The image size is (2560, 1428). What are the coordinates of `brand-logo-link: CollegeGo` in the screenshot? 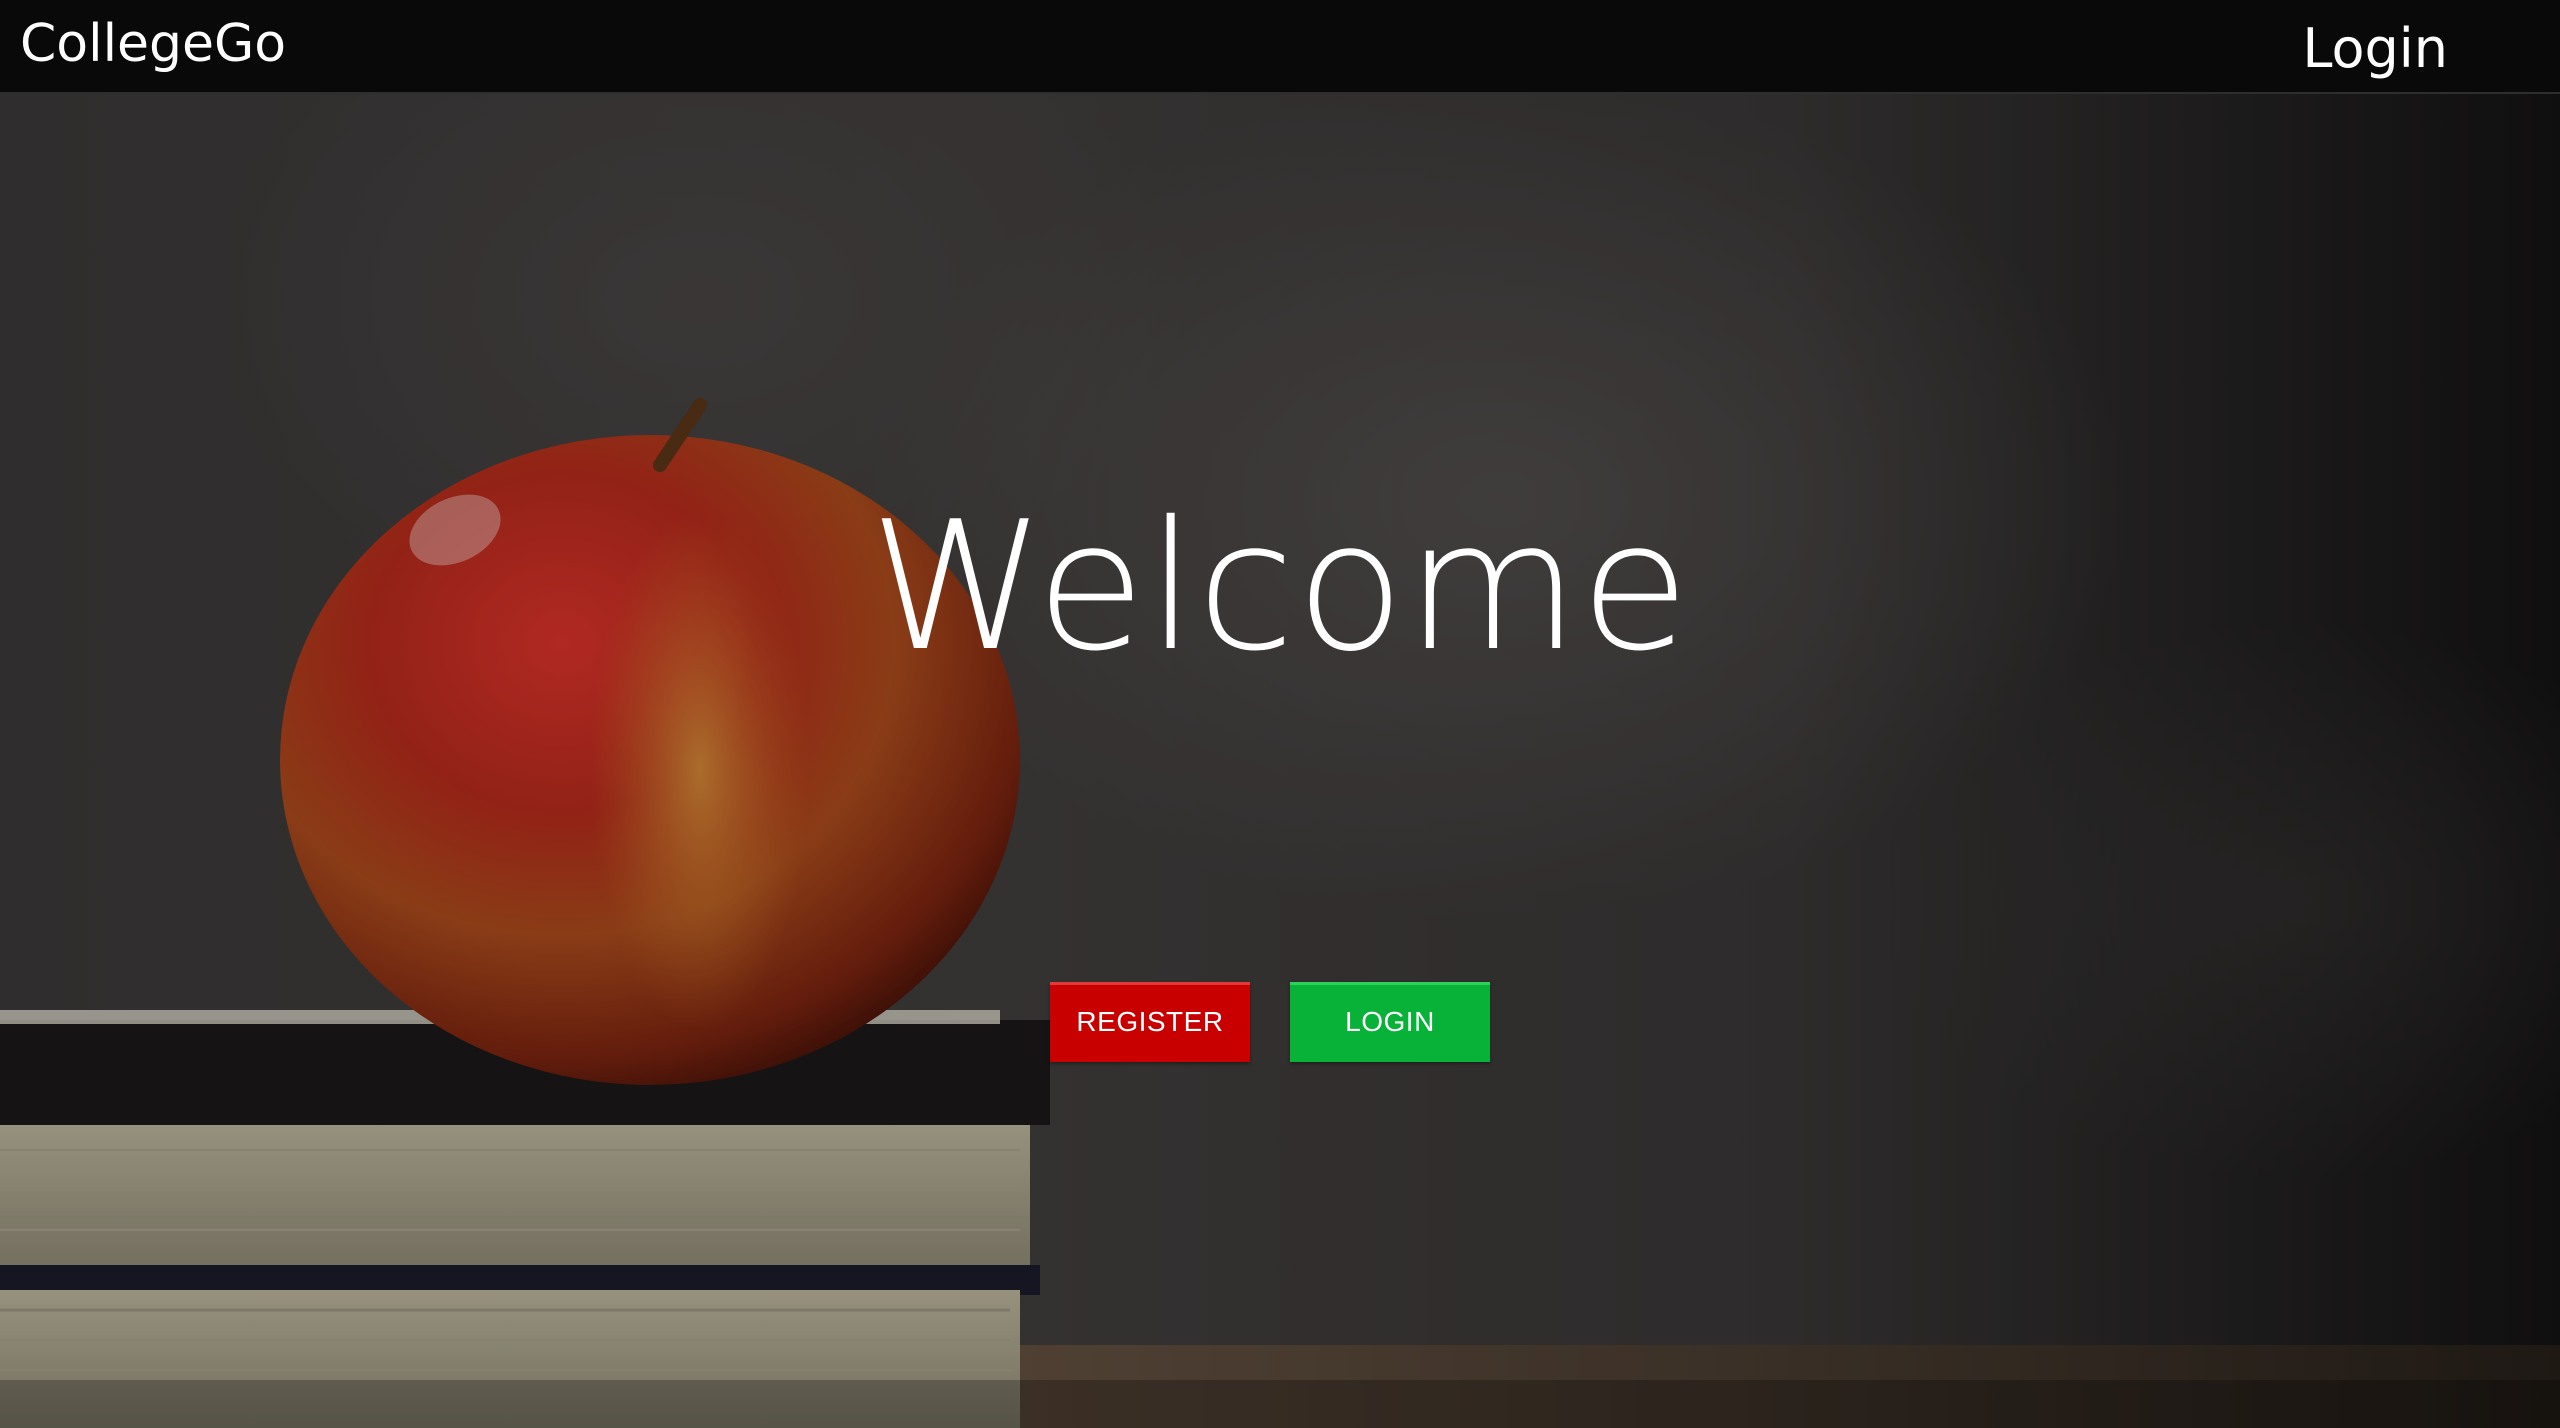 It's located at (153, 44).